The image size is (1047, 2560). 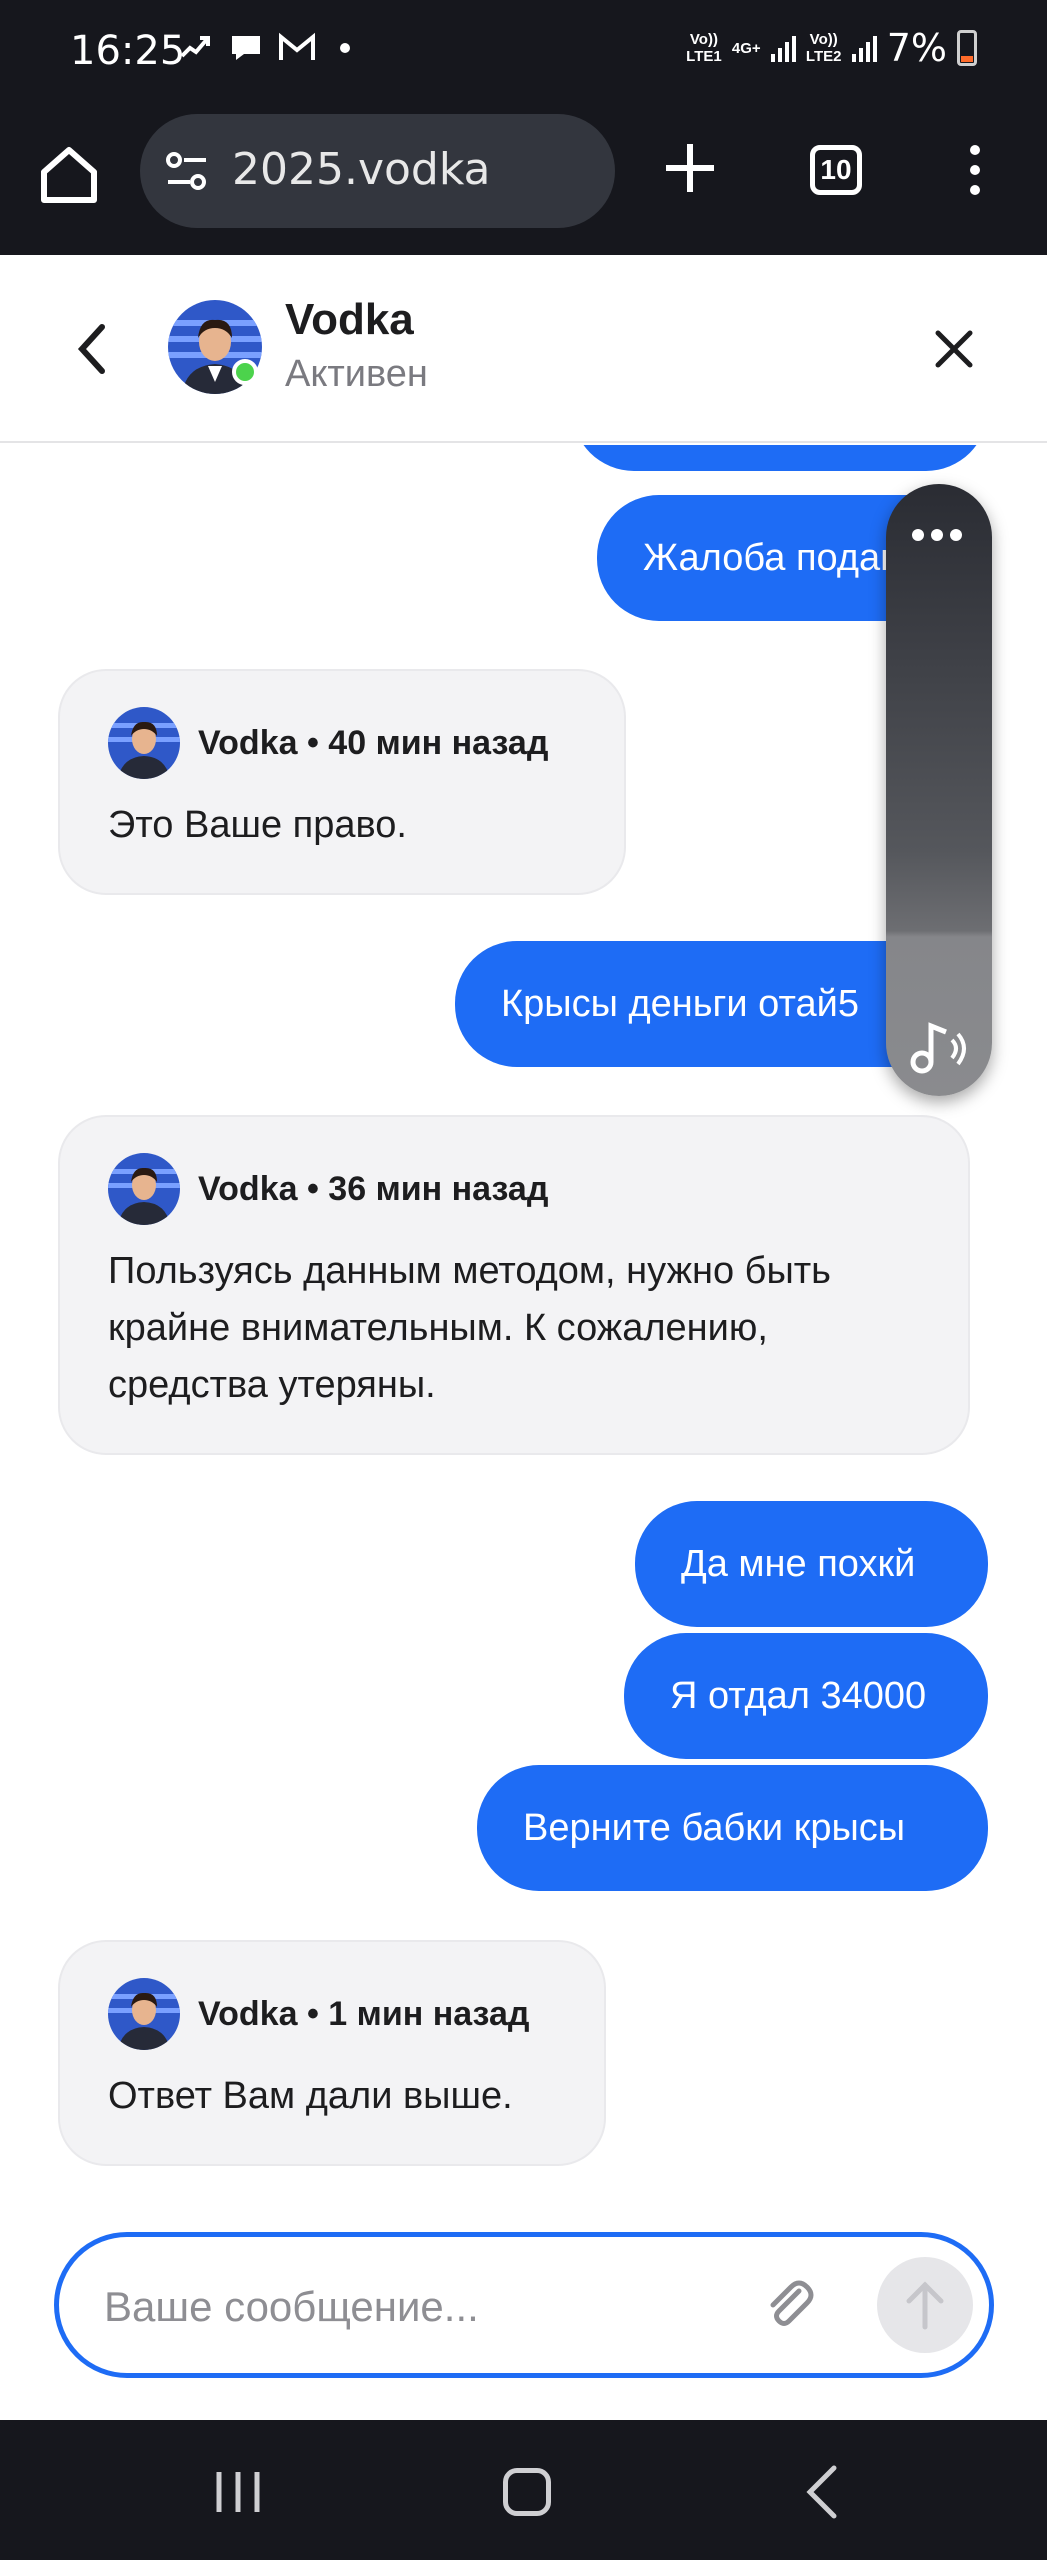 I want to click on incoming-message: Vodka • 40 мин назад Это Ваше право., so click(x=342, y=782).